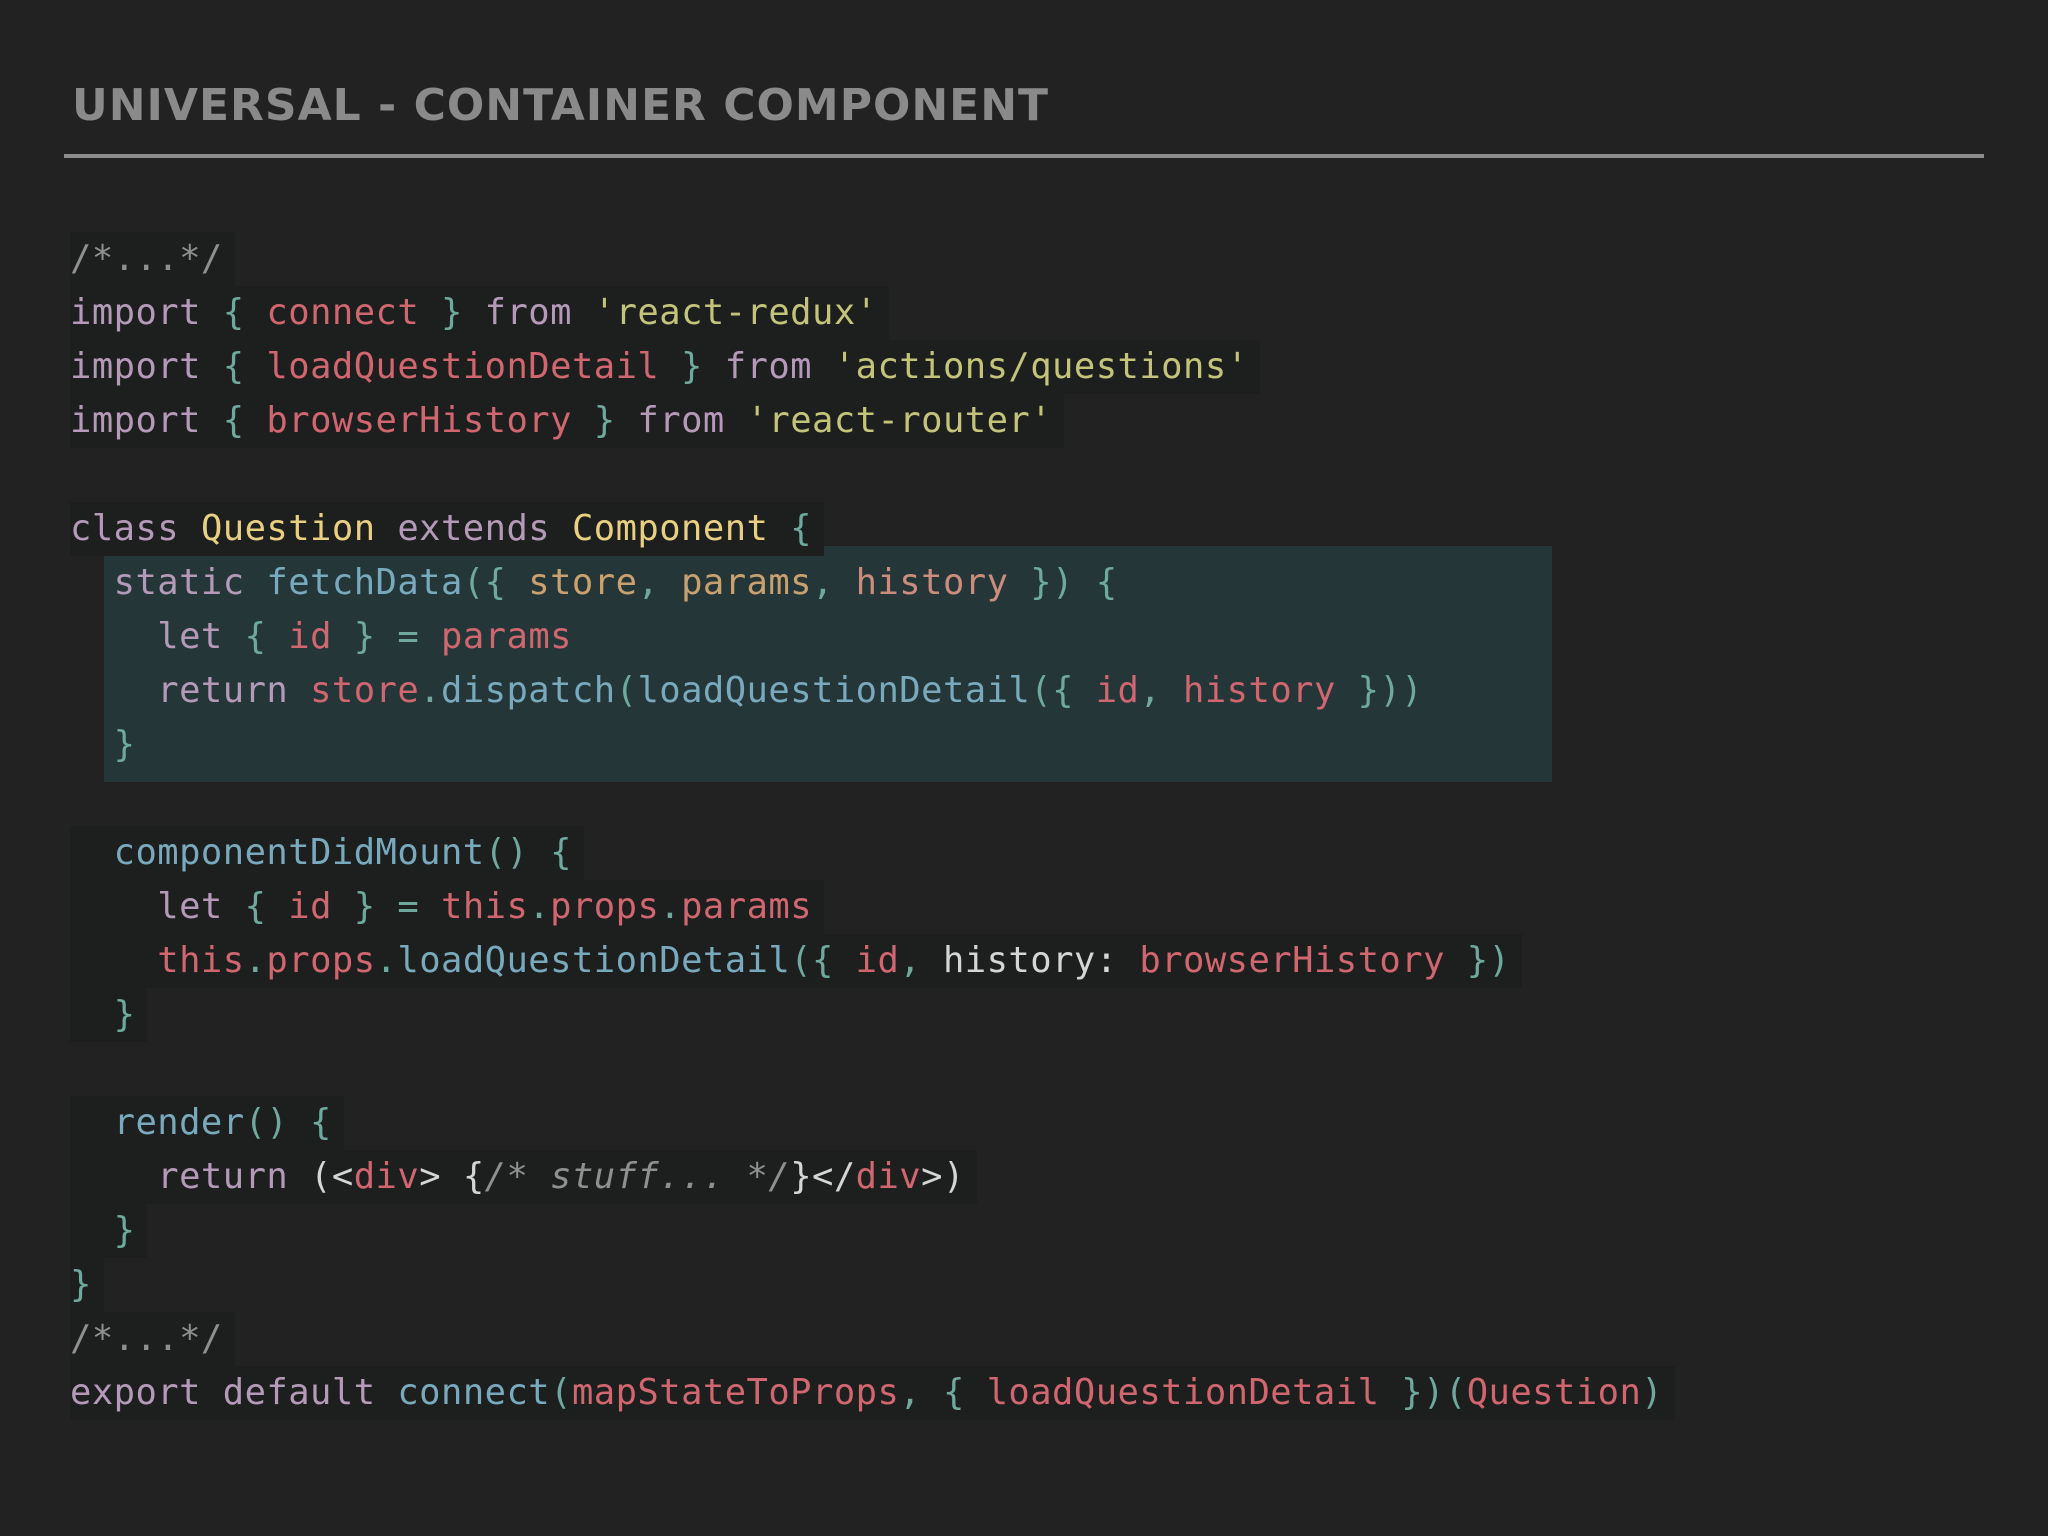 This screenshot has width=2048, height=1536. Describe the element at coordinates (1041, 960) in the screenshot. I see `code-token: history:` at that location.